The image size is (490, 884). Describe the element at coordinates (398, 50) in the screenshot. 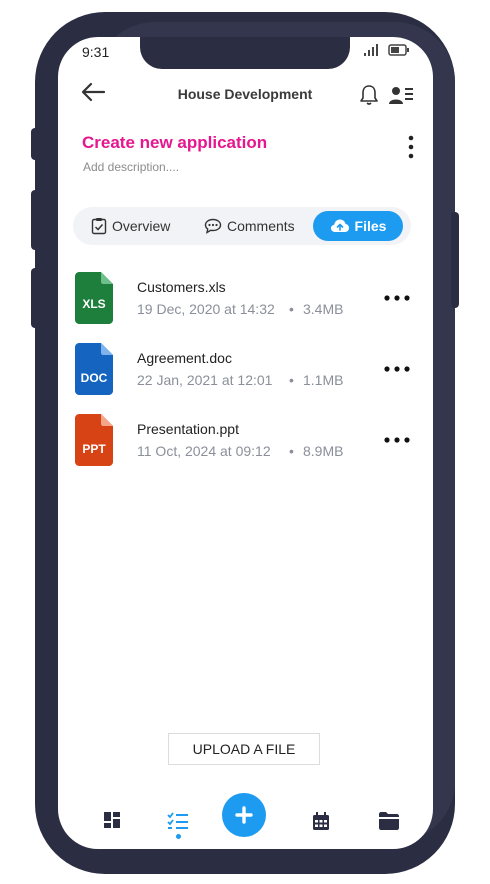

I see `battery-icon` at that location.